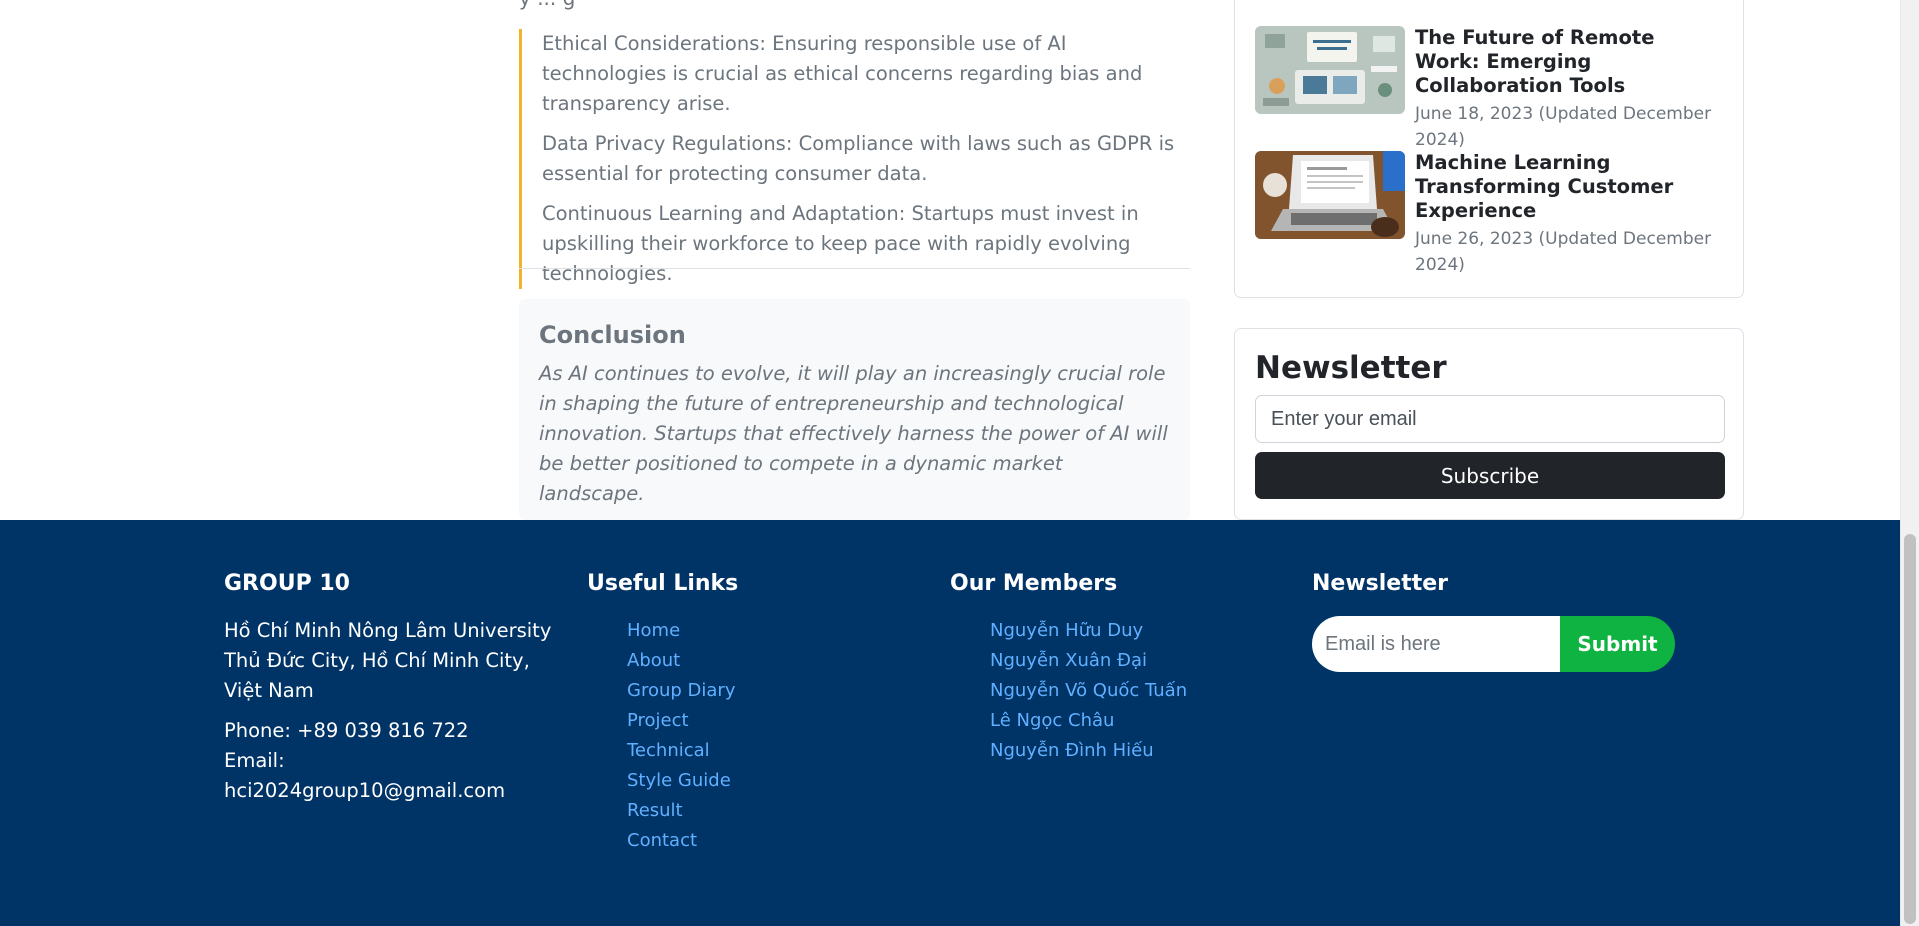 This screenshot has width=1919, height=926. Describe the element at coordinates (767, 781) in the screenshot. I see `footer-link-style-guide: Style Guide` at that location.